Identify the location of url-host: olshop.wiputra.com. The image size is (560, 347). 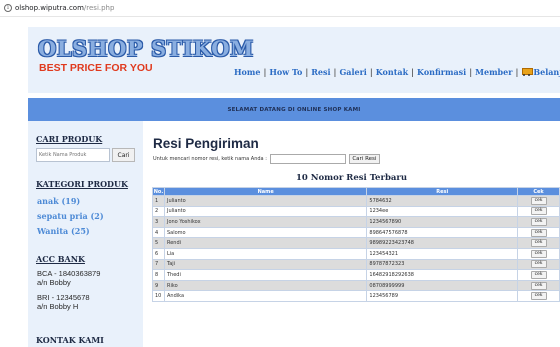
(49, 8).